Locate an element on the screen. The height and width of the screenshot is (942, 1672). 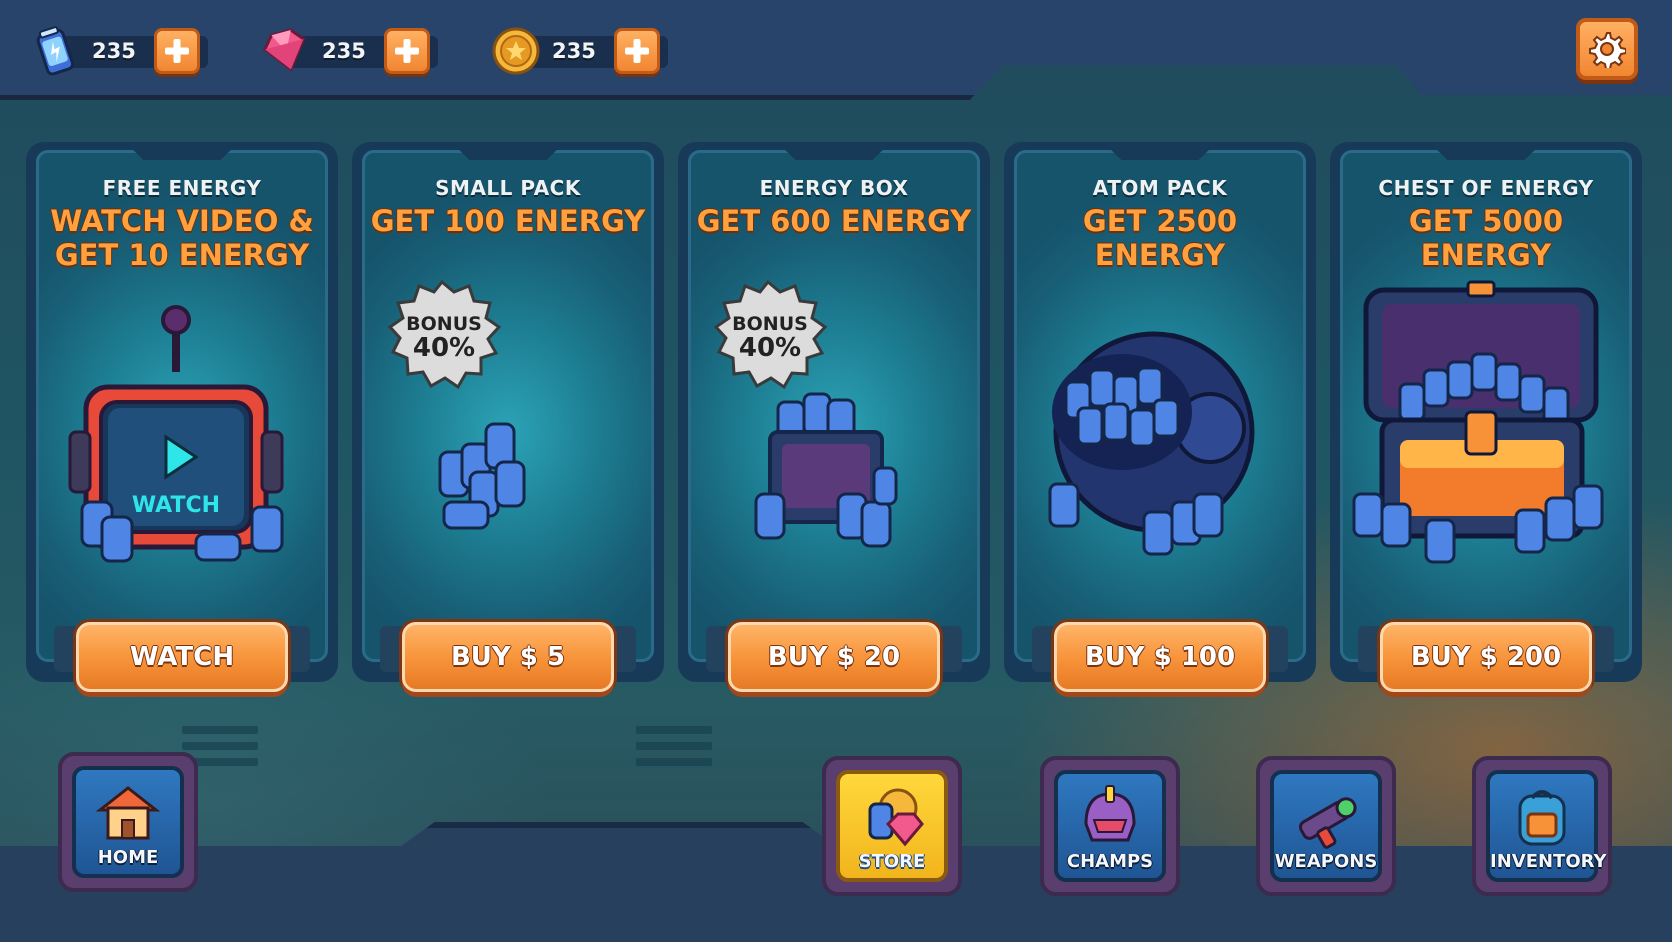
card-title: GET 100 ENERGY is located at coordinates (508, 221).